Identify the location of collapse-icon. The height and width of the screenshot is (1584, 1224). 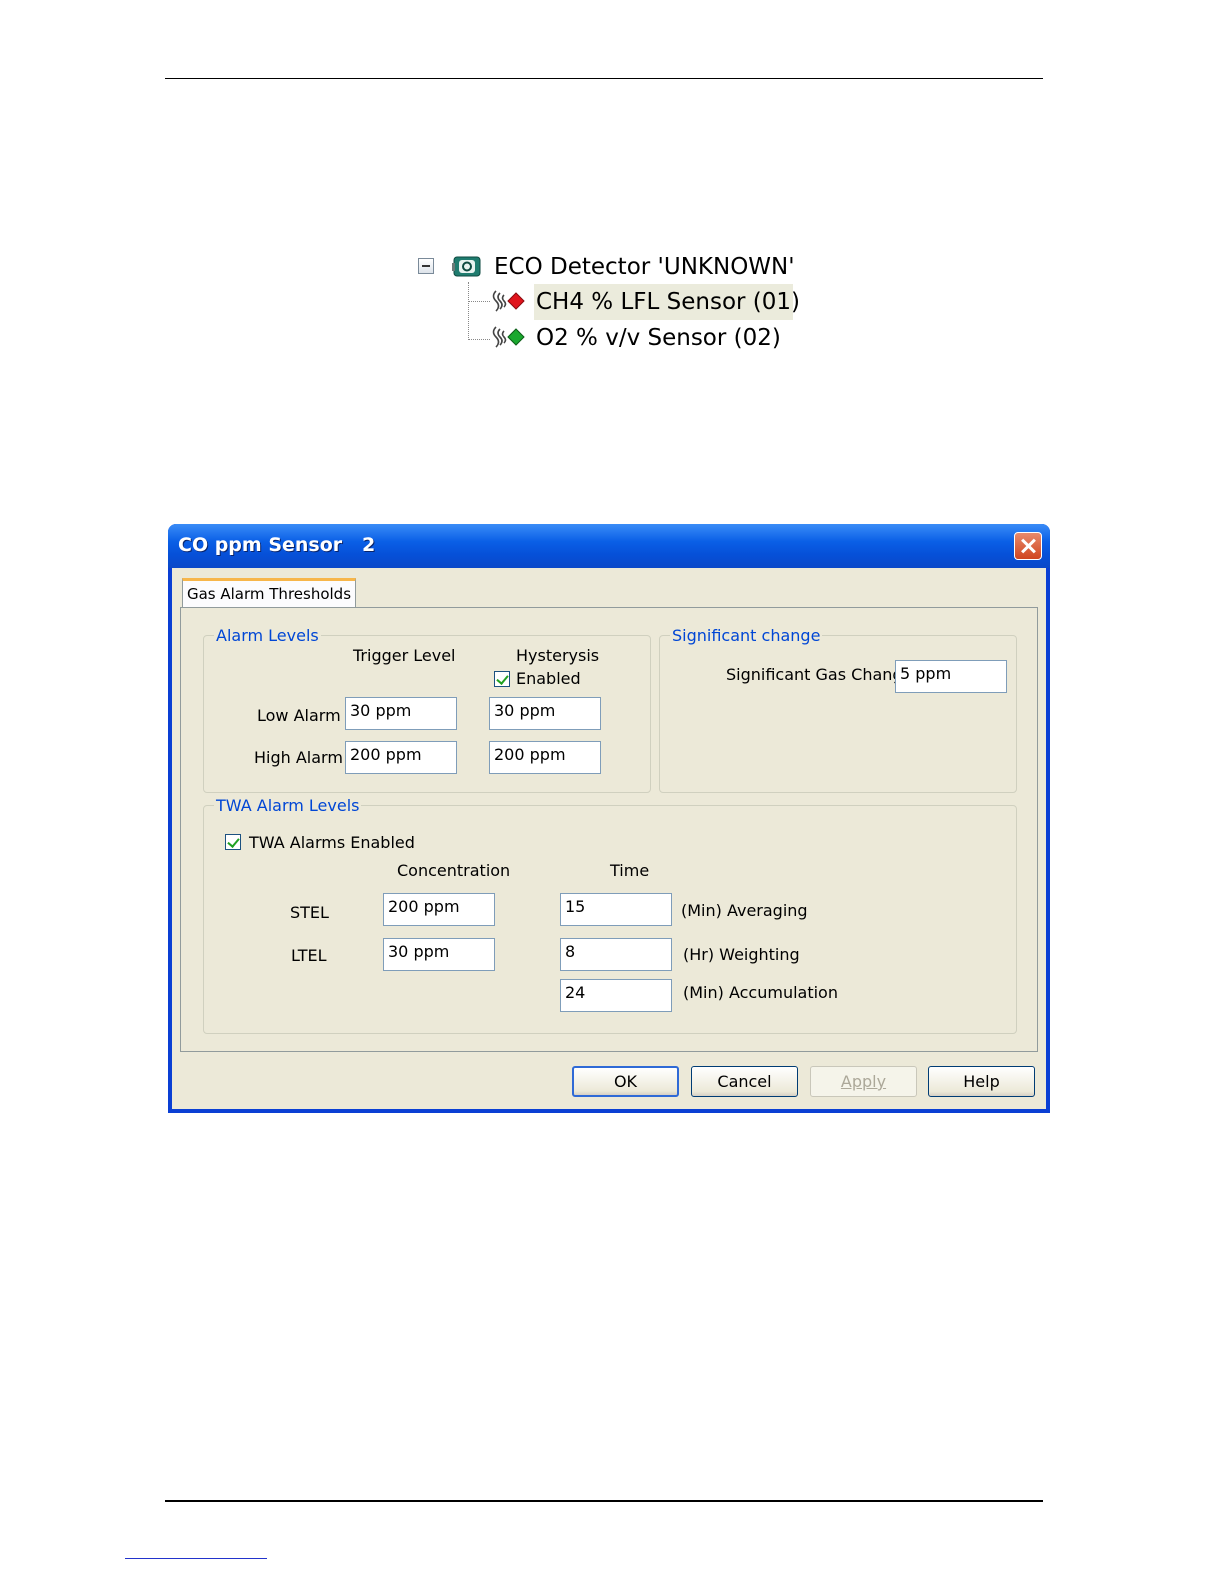
(426, 266).